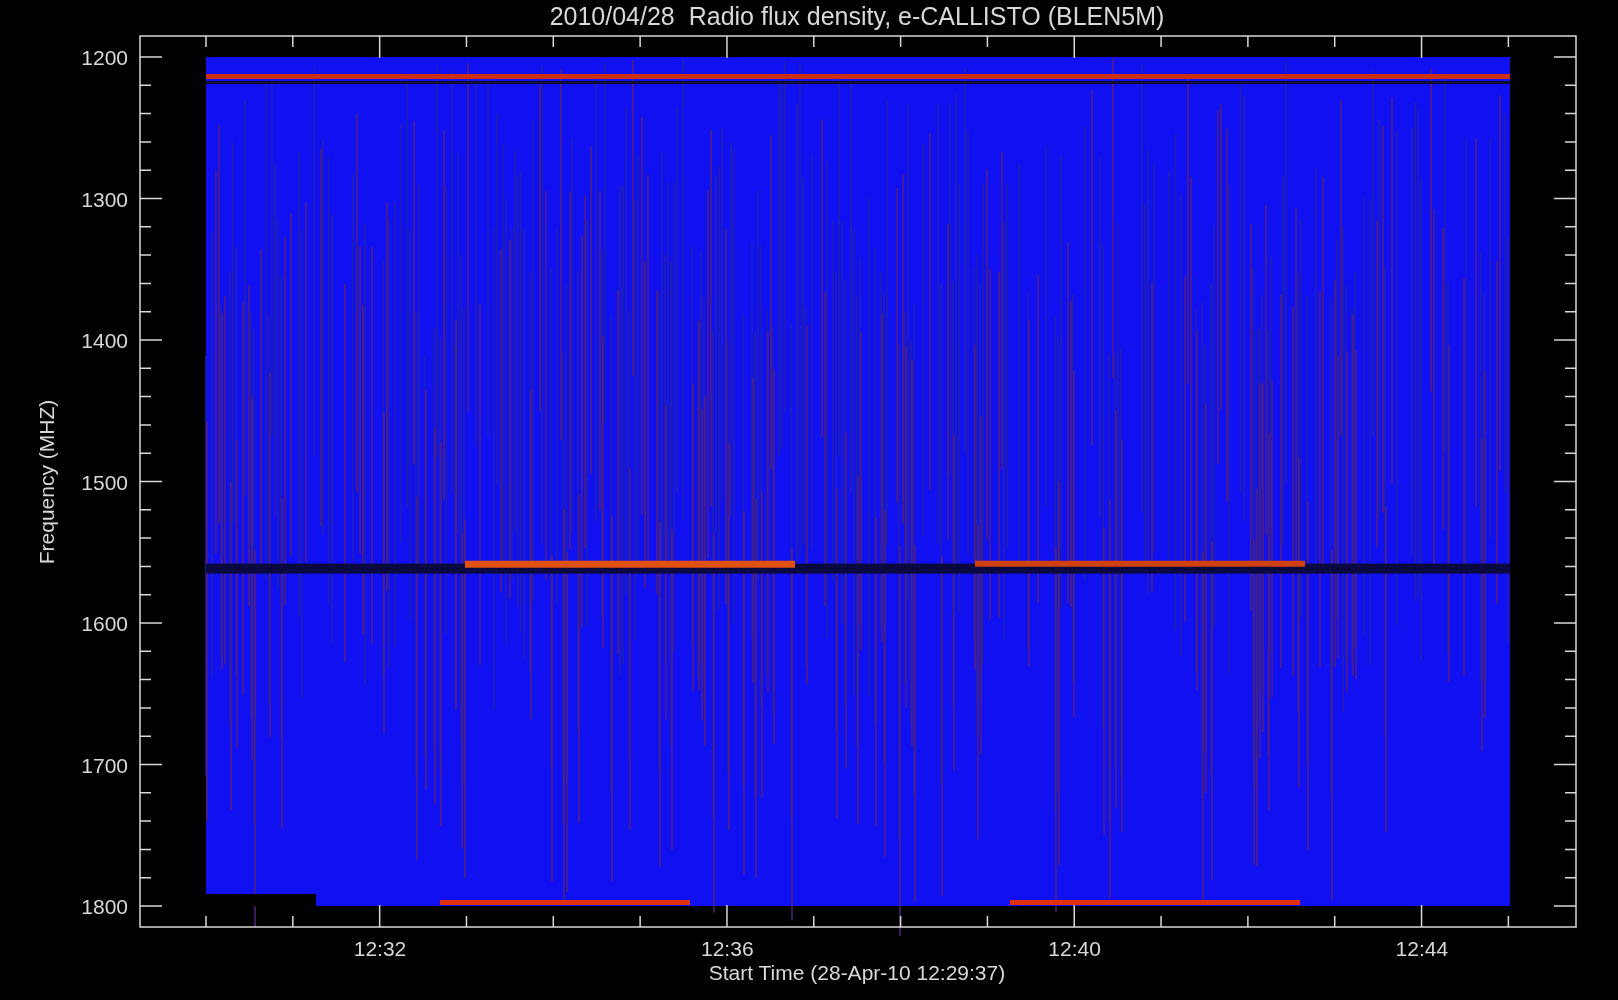  What do you see at coordinates (104, 765) in the screenshot?
I see `tick-label: 1700` at bounding box center [104, 765].